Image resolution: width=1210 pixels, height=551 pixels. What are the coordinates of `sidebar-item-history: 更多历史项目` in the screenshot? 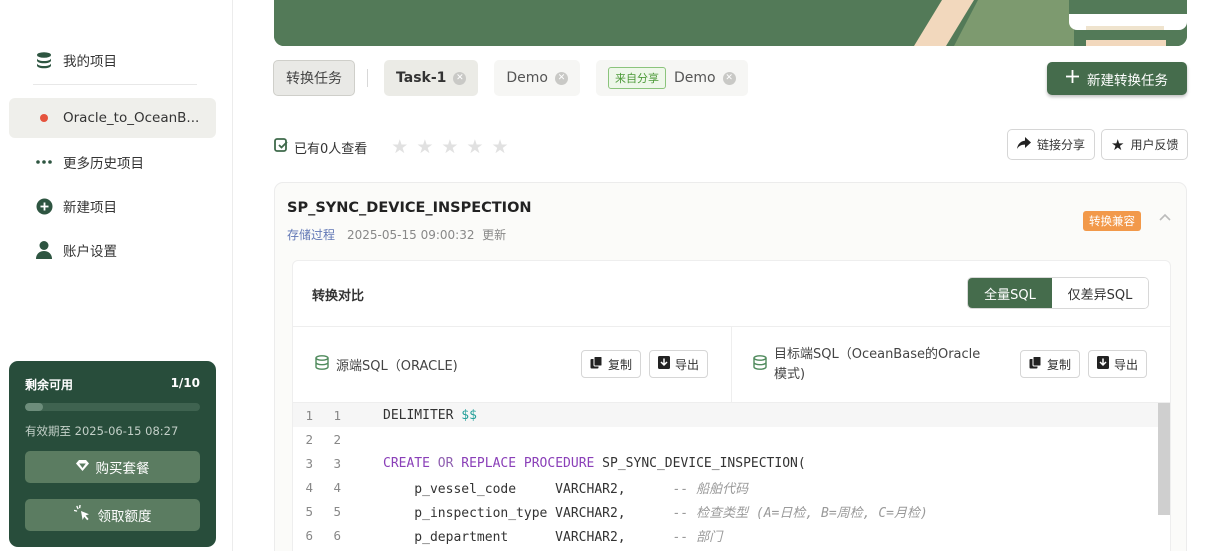 It's located at (112, 162).